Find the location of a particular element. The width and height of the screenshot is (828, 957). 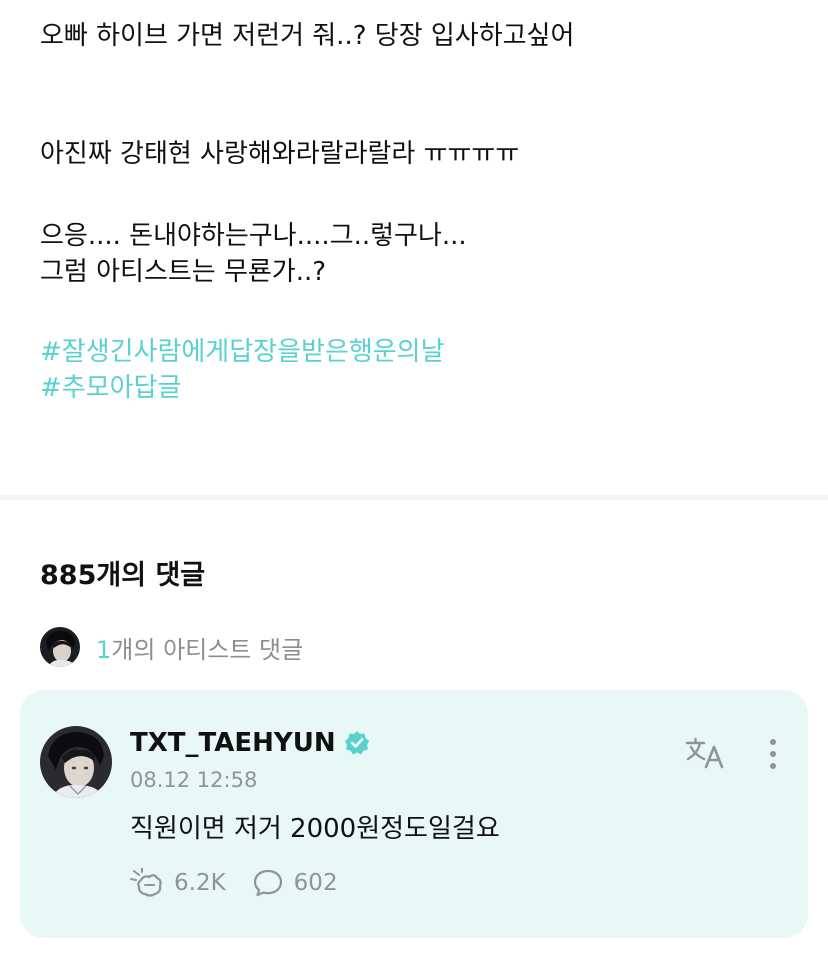

hashtag-link: #잘생긴사람에게답장을받은행운의날 is located at coordinates (242, 352).